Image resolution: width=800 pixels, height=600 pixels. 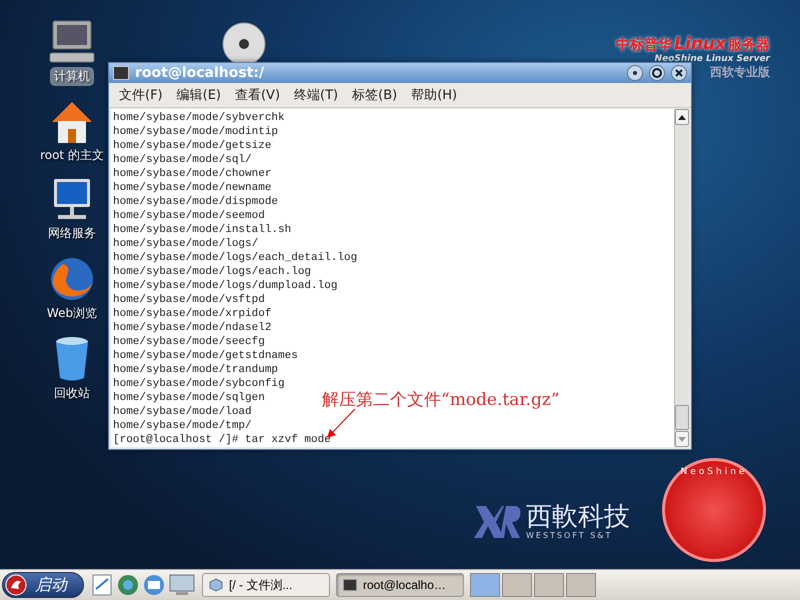 I want to click on menu-item: 查看(V), so click(x=257, y=95).